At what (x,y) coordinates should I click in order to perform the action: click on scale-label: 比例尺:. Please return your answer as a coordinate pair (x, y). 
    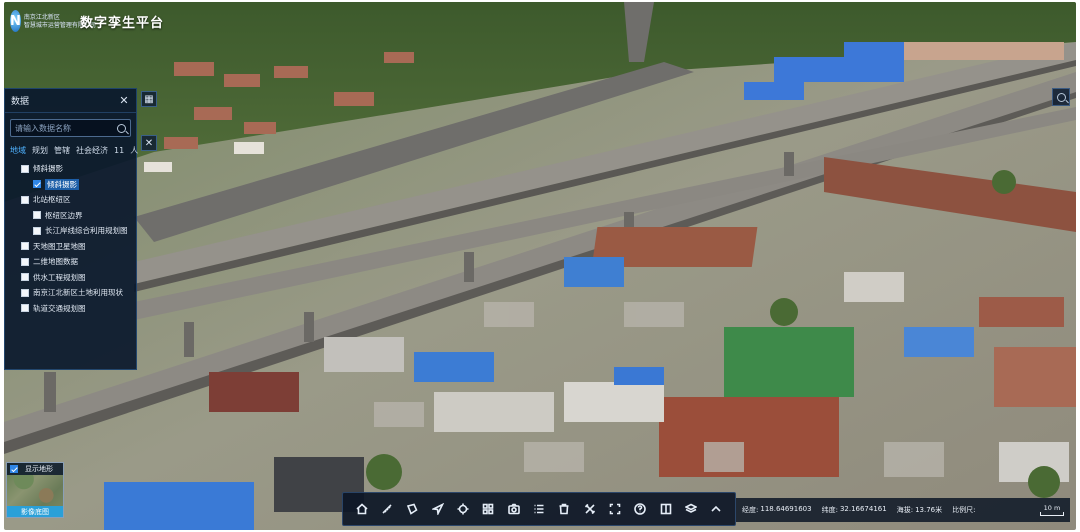
    Looking at the image, I should click on (964, 510).